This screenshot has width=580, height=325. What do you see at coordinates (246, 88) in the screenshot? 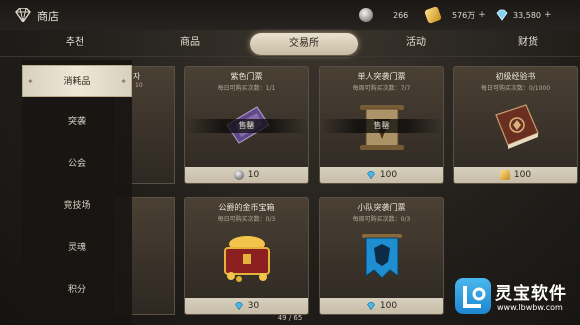
I see `card-limit: 每日可购买次数：1/1` at bounding box center [246, 88].